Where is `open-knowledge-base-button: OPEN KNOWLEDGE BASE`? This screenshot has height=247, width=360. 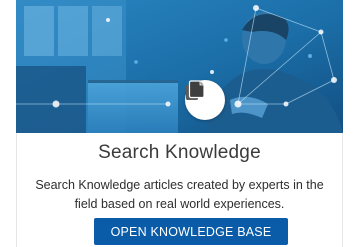 open-knowledge-base-button: OPEN KNOWLEDGE BASE is located at coordinates (191, 231).